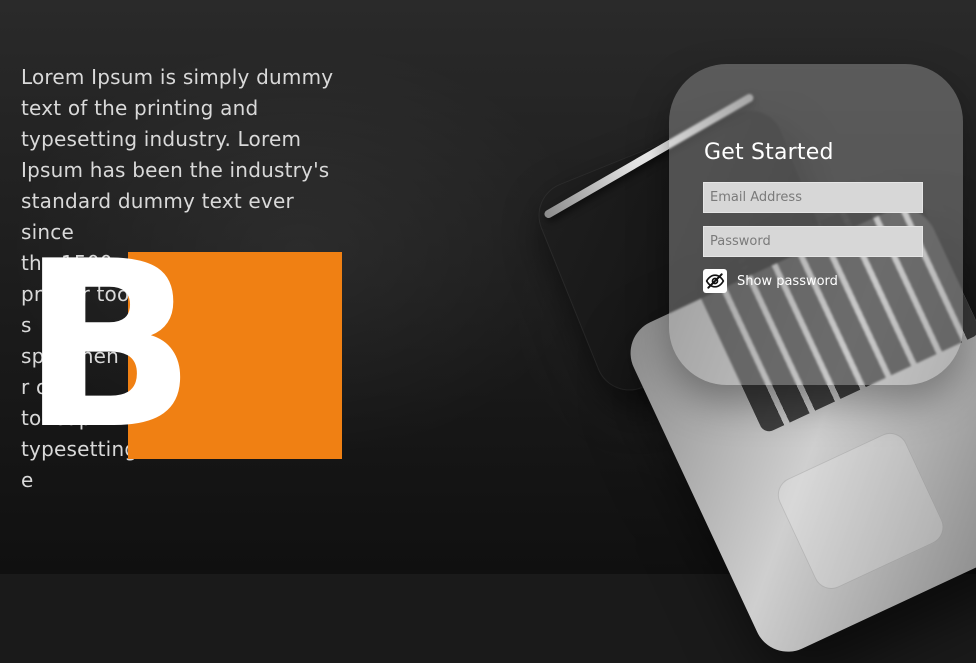 This screenshot has width=976, height=663. I want to click on hero-copy-line: Ipsum has been the industry's, so click(175, 170).